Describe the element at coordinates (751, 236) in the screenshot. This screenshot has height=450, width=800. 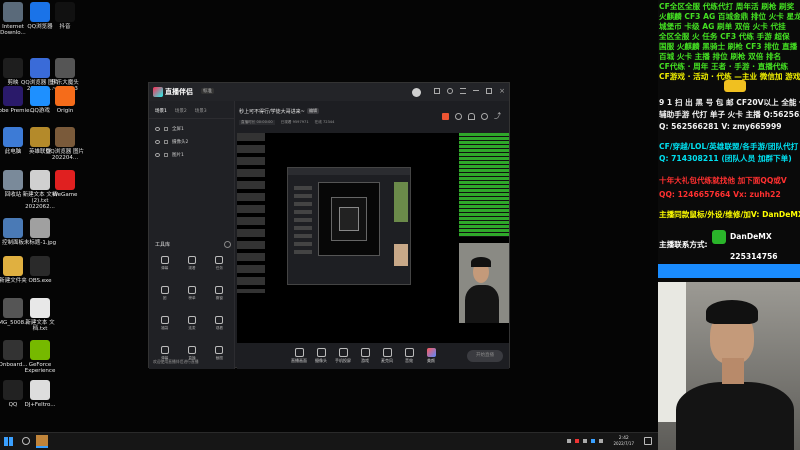
I see `overlay-line: DanDeMX` at that location.